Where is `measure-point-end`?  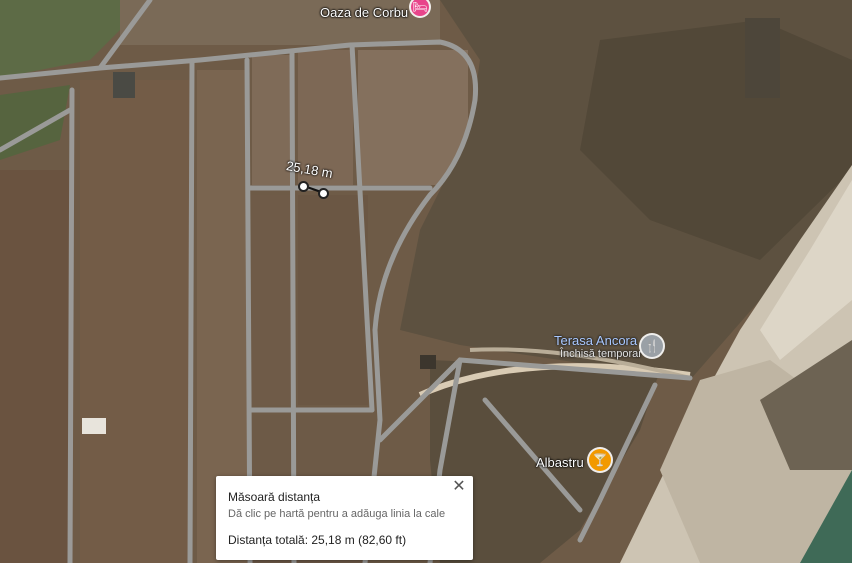
measure-point-end is located at coordinates (323, 193).